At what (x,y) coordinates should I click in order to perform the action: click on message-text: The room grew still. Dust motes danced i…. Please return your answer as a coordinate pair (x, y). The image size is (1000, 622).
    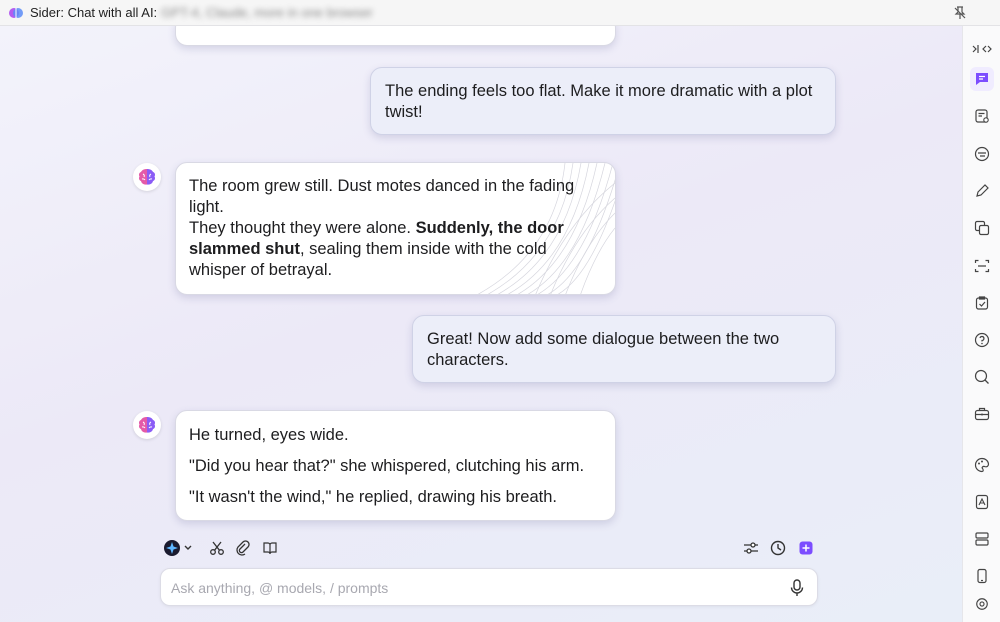
    Looking at the image, I should click on (384, 196).